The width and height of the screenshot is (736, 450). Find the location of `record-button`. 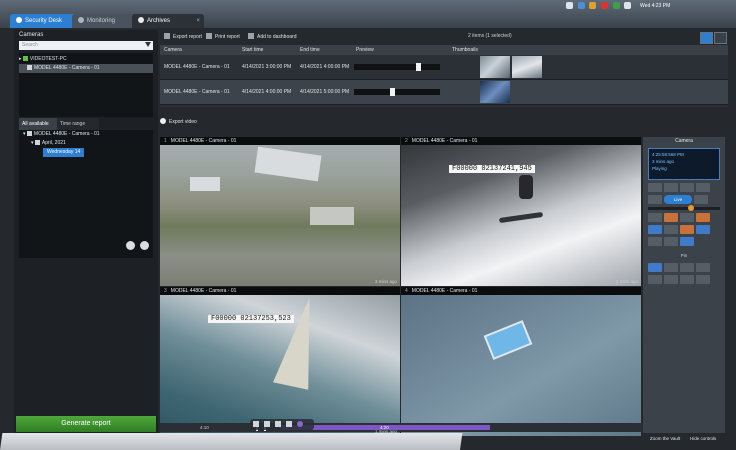

record-button is located at coordinates (687, 229).